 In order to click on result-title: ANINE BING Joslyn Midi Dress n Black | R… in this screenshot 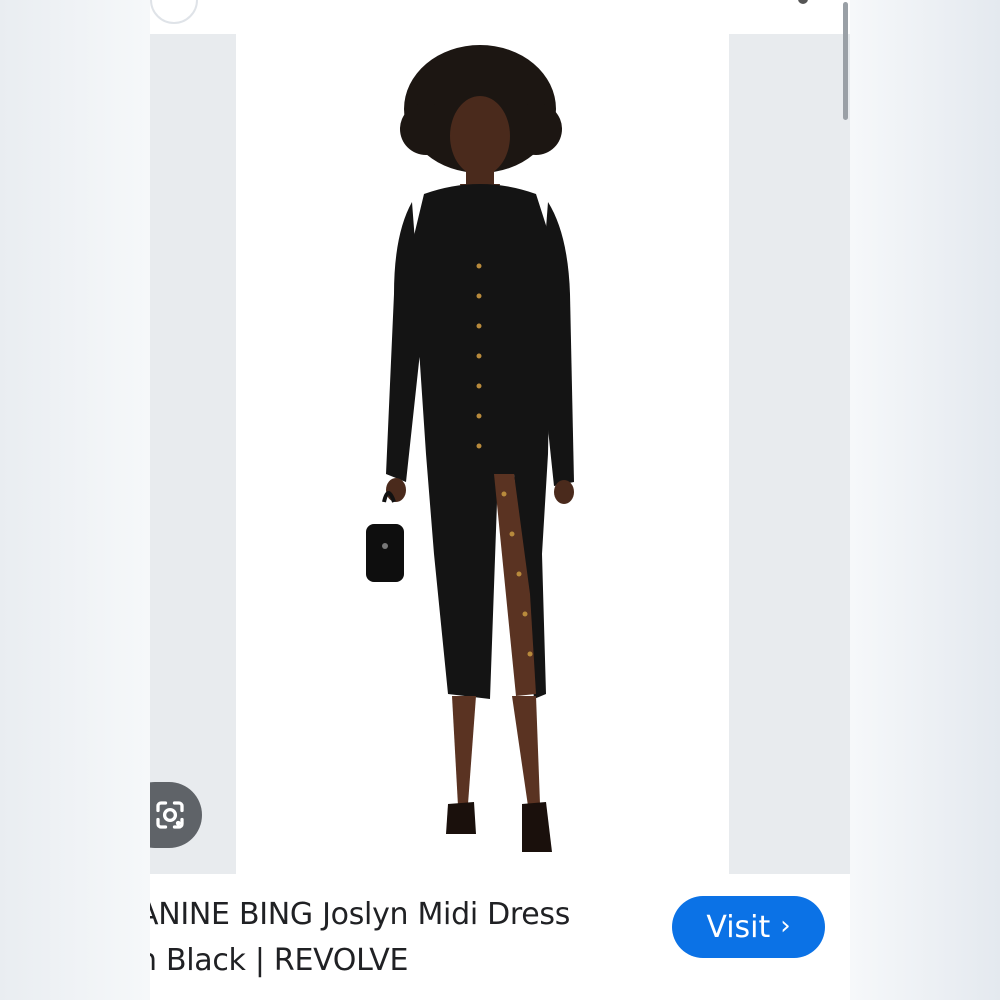, I will do `click(404, 938)`.